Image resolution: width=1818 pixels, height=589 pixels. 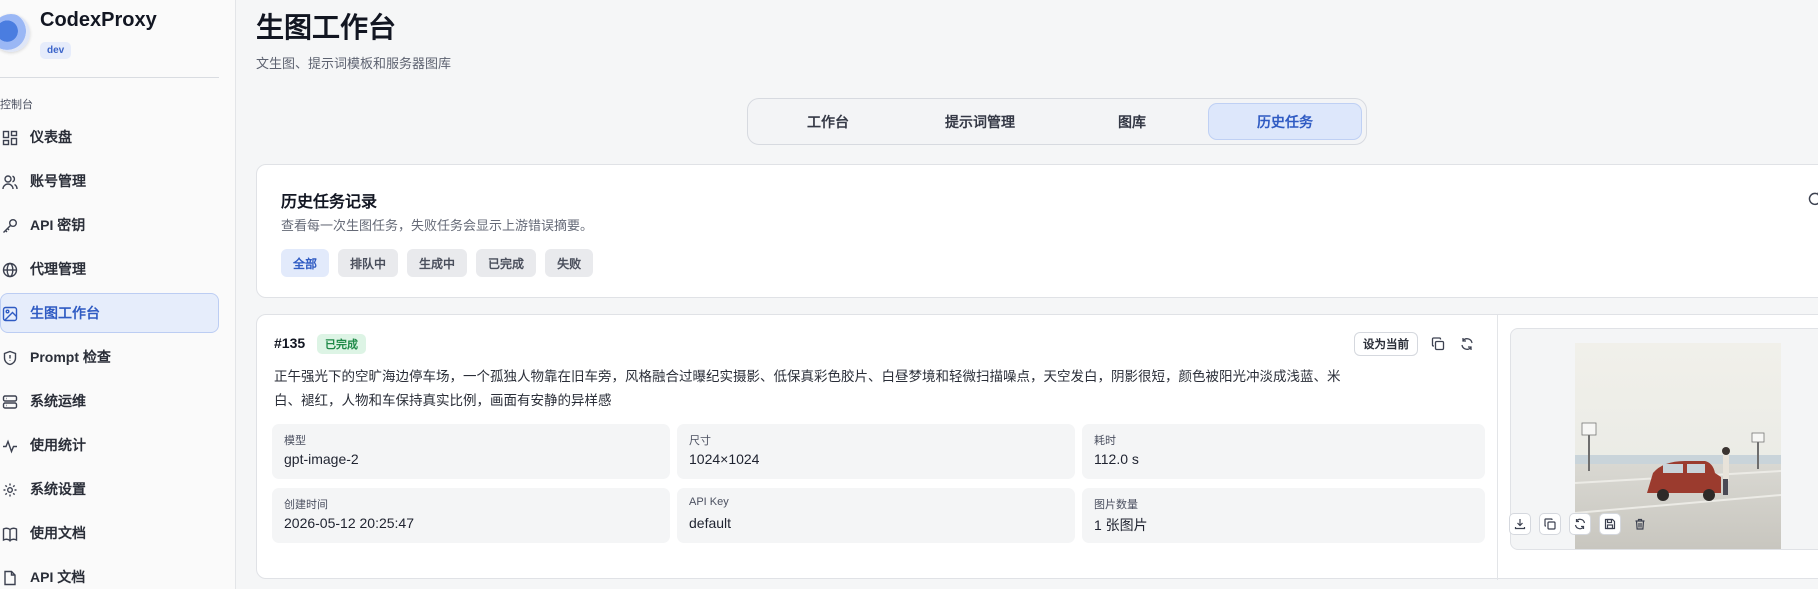 I want to click on sidebar-item-usage-docs: 使用文档, so click(x=109, y=533).